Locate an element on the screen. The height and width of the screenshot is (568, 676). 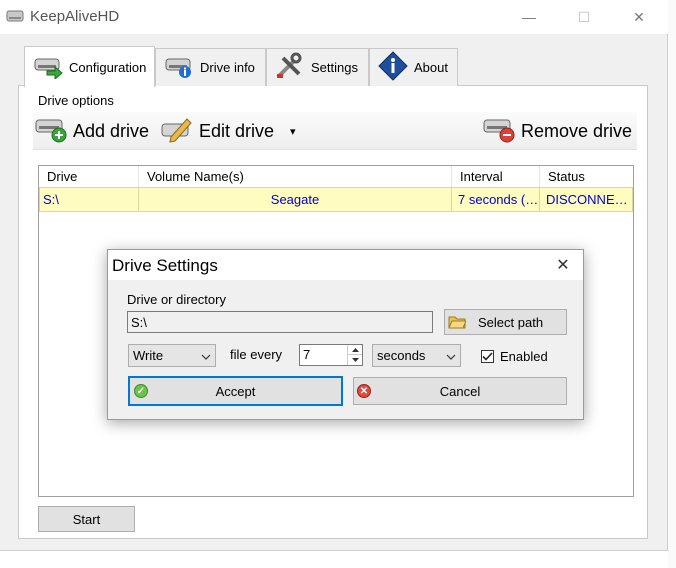
tab-settings: Settings is located at coordinates (317, 67).